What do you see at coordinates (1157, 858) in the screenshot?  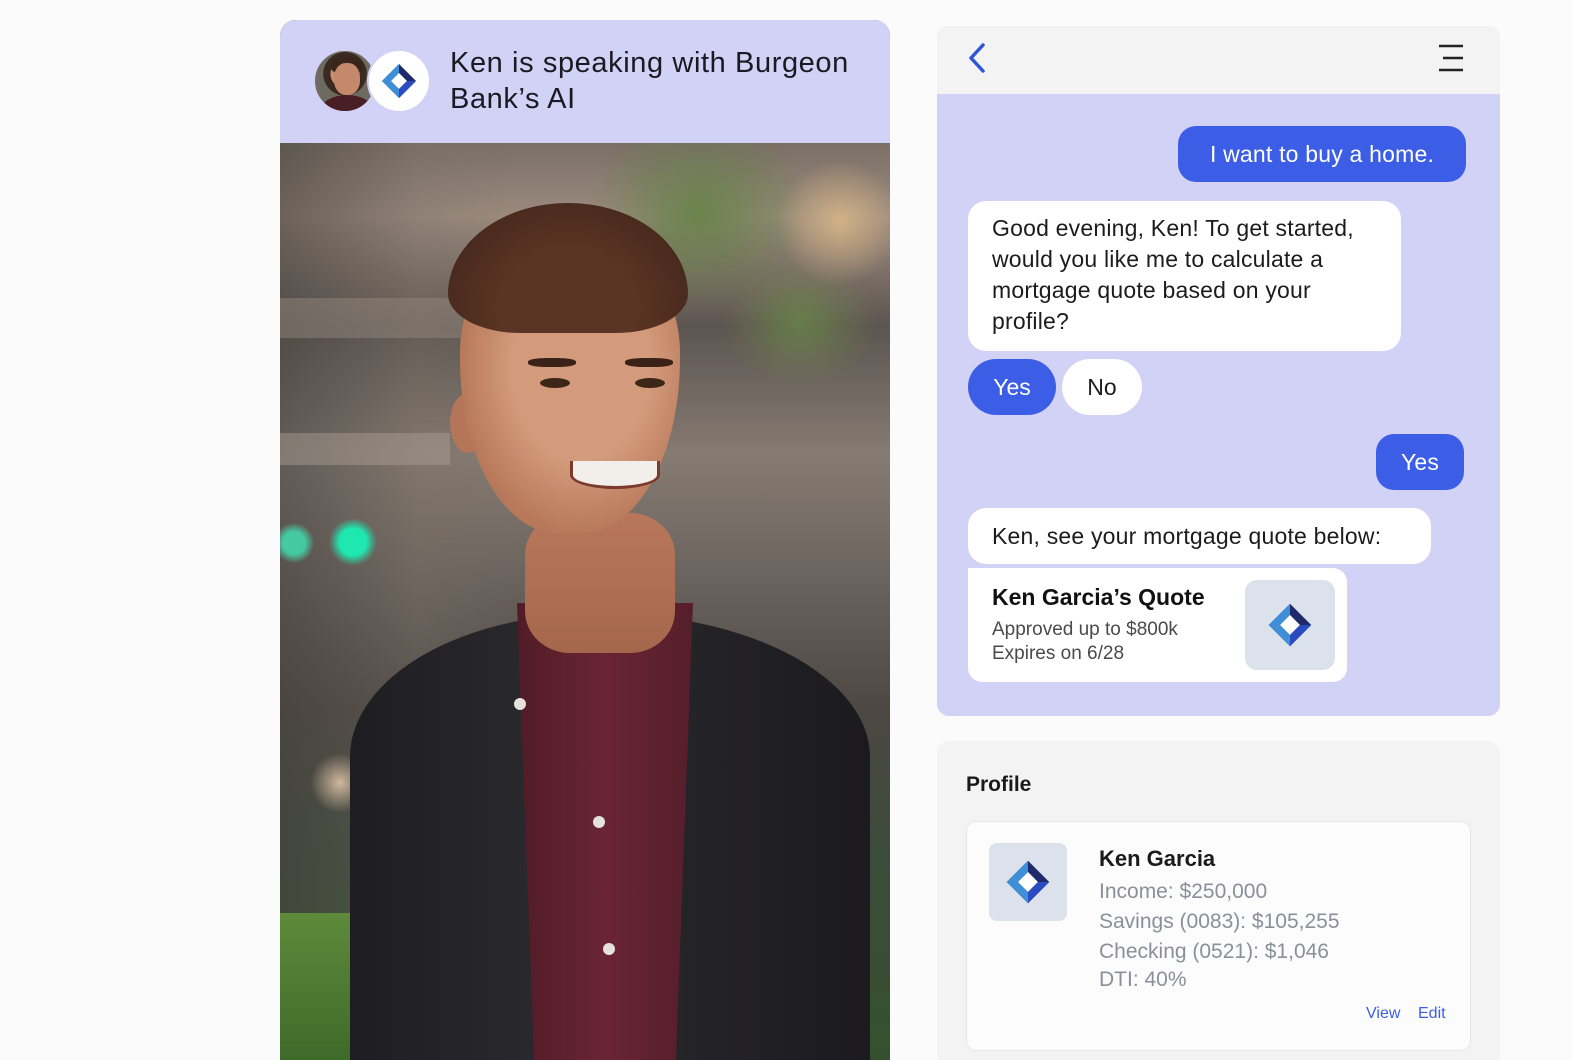 I see `profile-name: Ken Garcia` at bounding box center [1157, 858].